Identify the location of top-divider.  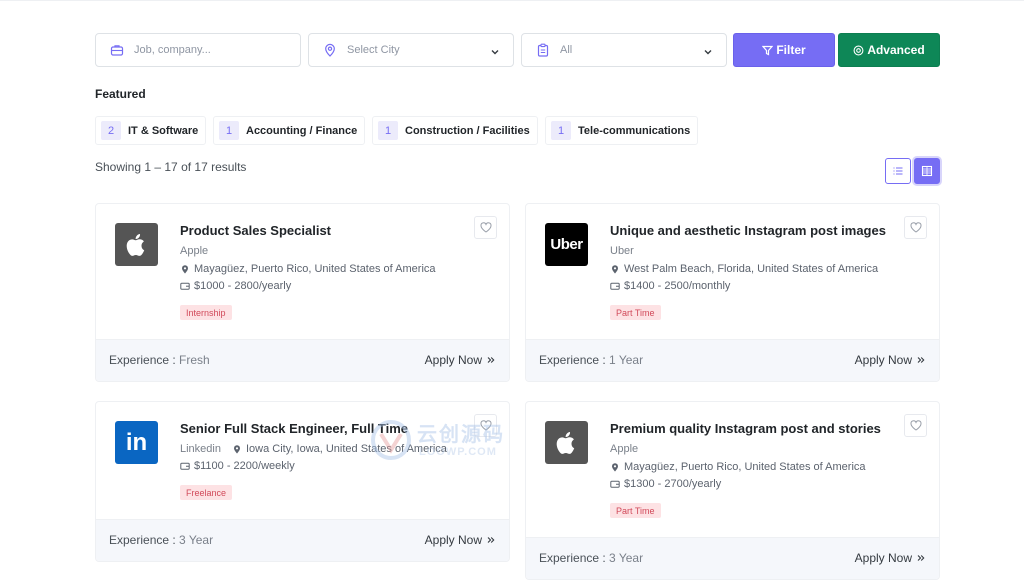
(512, 0).